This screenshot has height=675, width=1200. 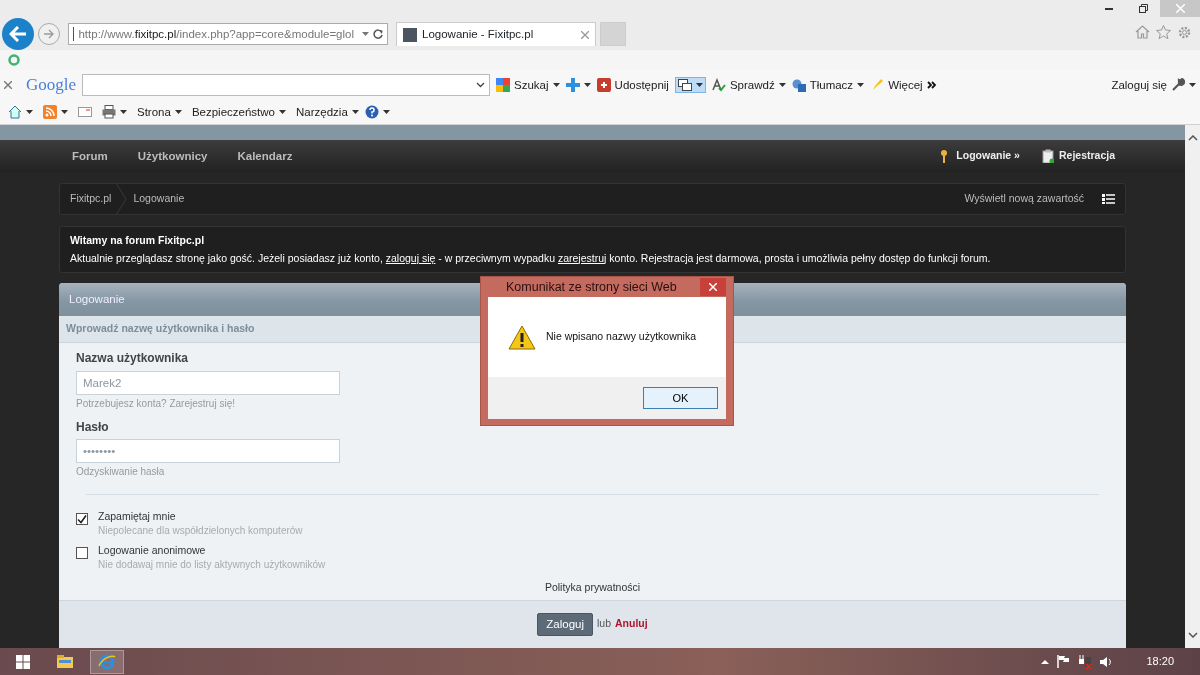 I want to click on option-note: Niepolecane dla współdzielonych komputerów, so click(x=200, y=531).